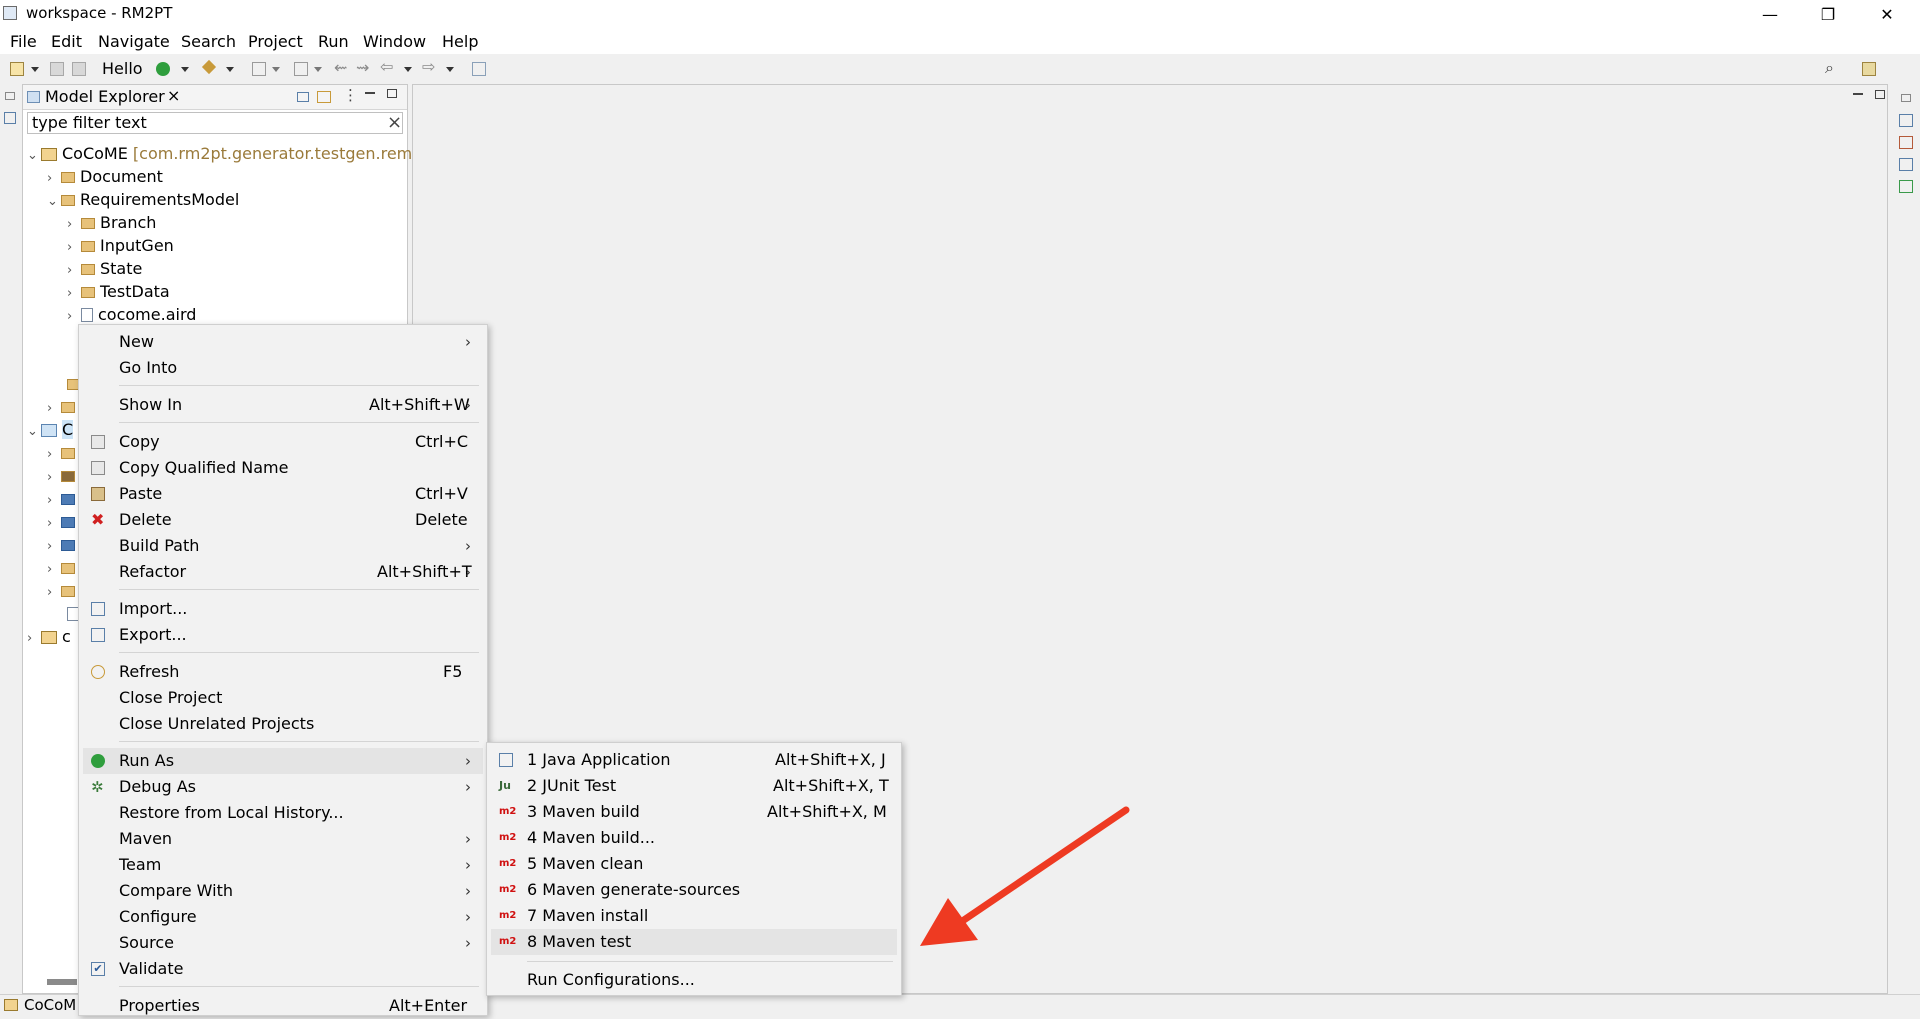 This screenshot has height=1019, width=1920. Describe the element at coordinates (460, 41) in the screenshot. I see `menu-help: Help` at that location.